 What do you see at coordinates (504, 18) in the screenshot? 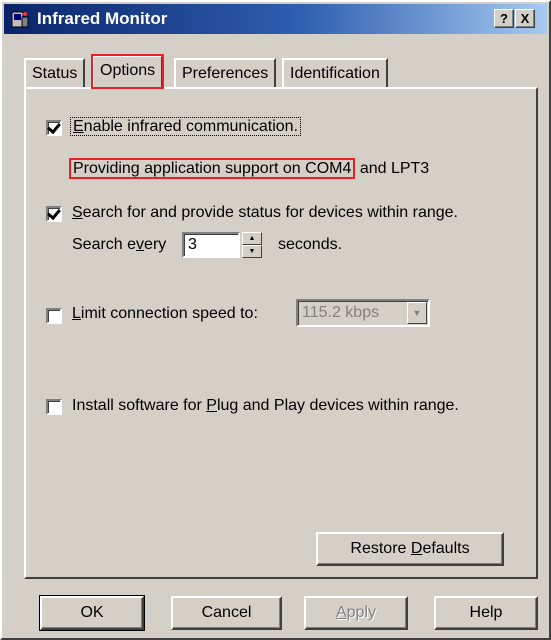
I see `help-title-button: ?` at bounding box center [504, 18].